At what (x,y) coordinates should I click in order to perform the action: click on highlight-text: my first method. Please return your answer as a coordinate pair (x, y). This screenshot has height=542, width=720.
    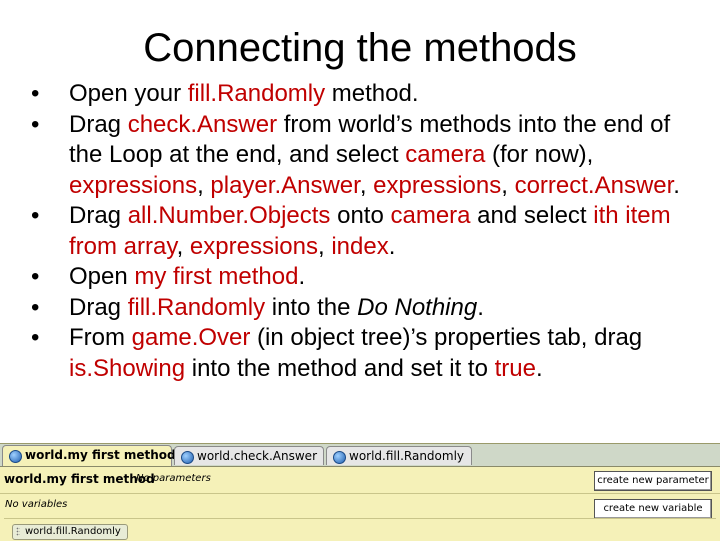
    Looking at the image, I should click on (216, 276).